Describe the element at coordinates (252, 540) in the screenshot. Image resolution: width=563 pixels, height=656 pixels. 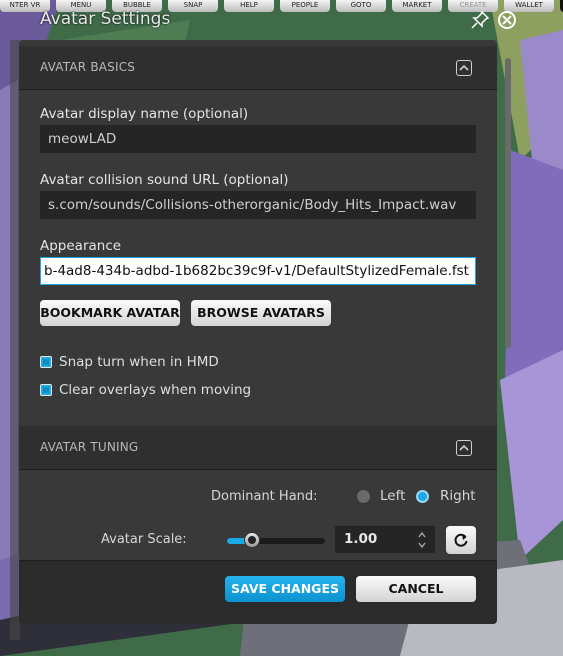
I see `slider-handle` at that location.